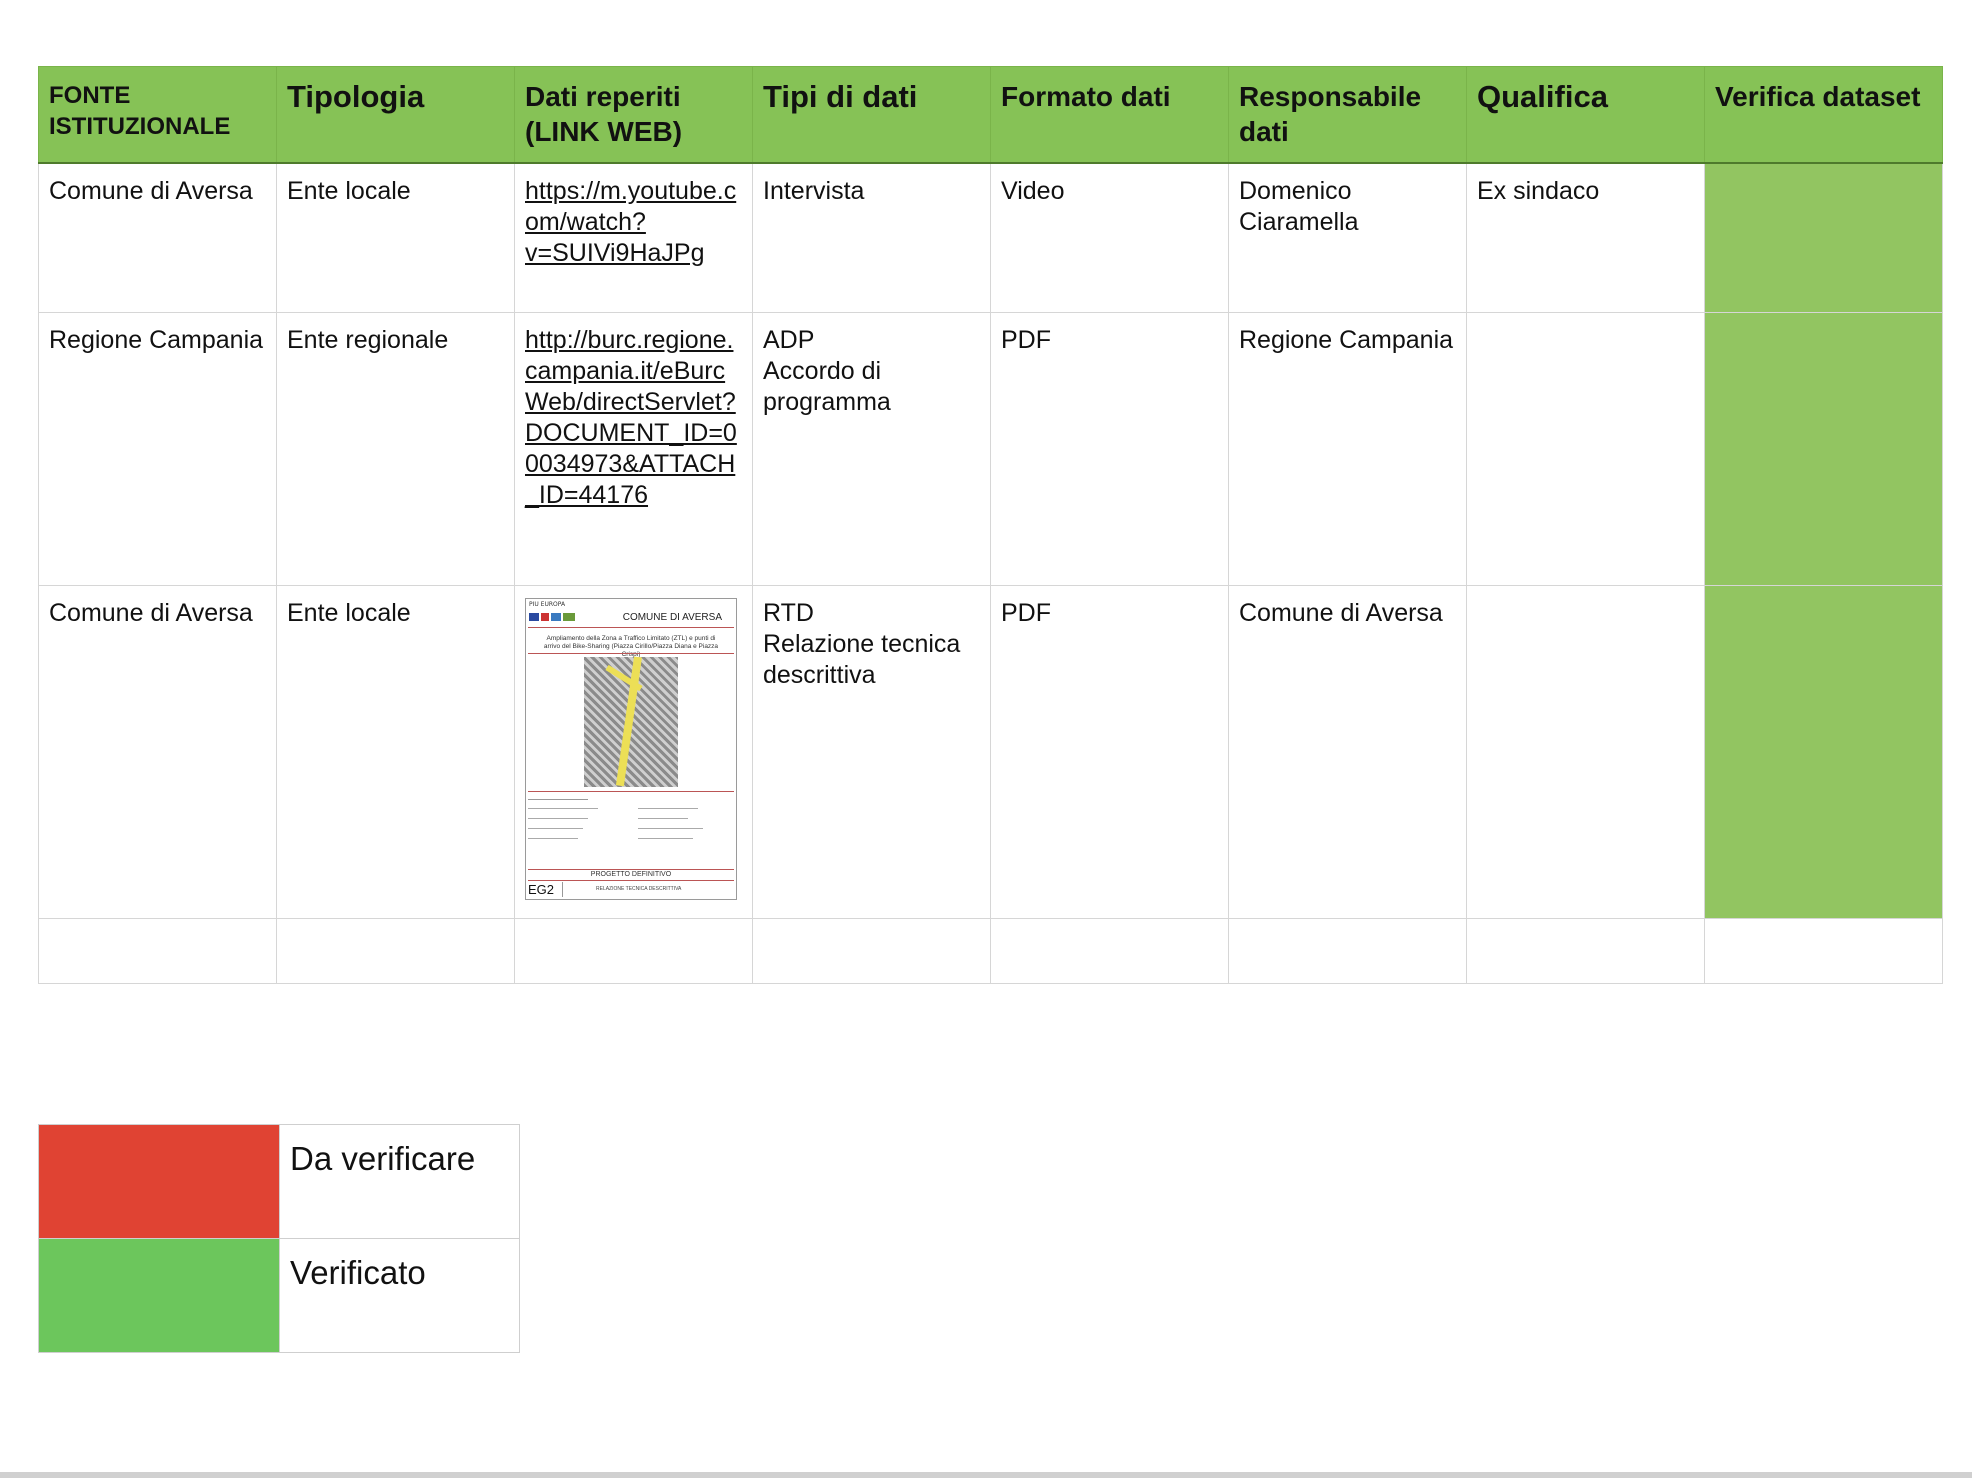 The width and height of the screenshot is (1972, 1478). What do you see at coordinates (1347, 237) in the screenshot?
I see `cell-responsabile: Domenico Ciaramella` at bounding box center [1347, 237].